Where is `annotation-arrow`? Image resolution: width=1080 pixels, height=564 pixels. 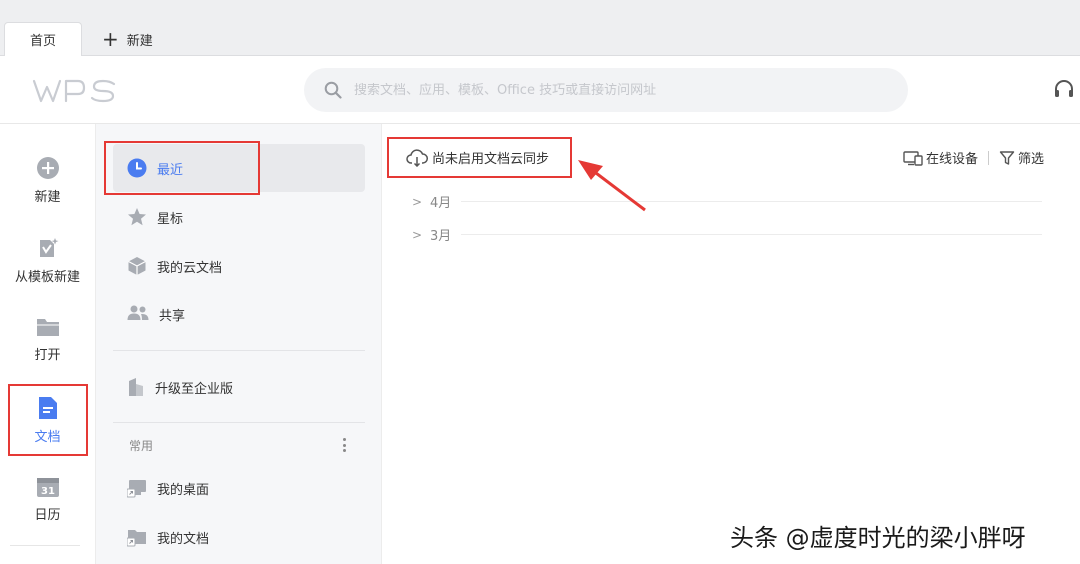
annotation-arrow is located at coordinates (612, 186).